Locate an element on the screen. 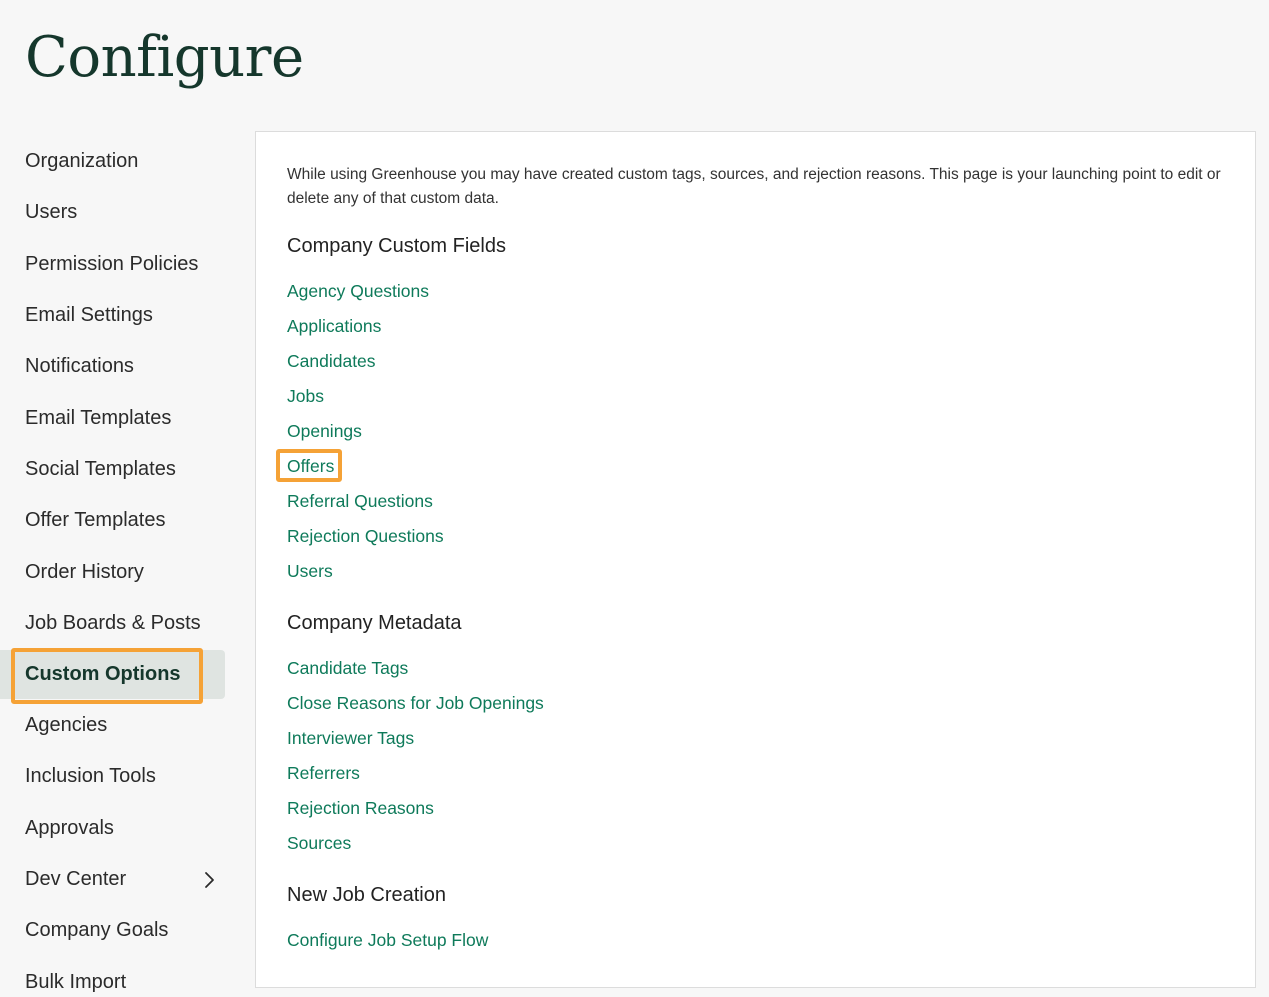 The width and height of the screenshot is (1269, 997). sidebar-item-label: Notifications is located at coordinates (79, 366).